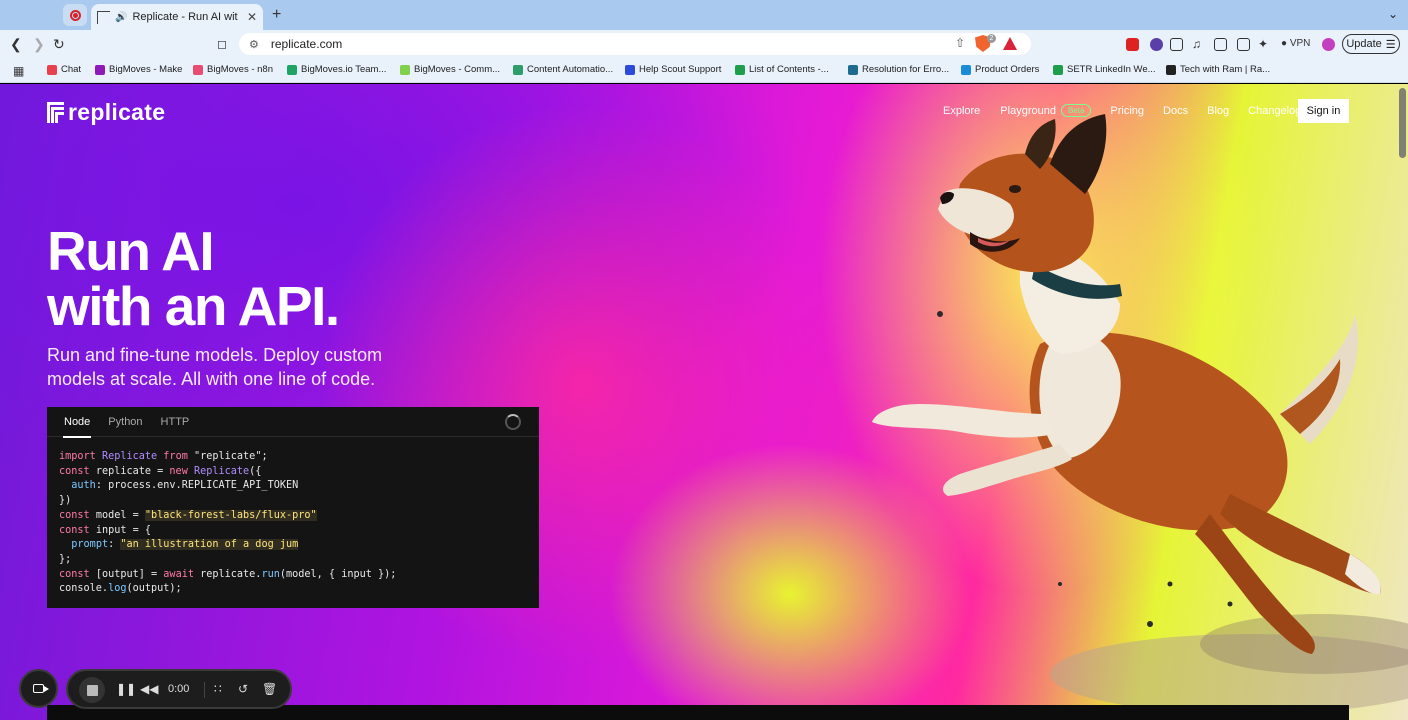  I want to click on restart-icon: ↺, so click(243, 689).